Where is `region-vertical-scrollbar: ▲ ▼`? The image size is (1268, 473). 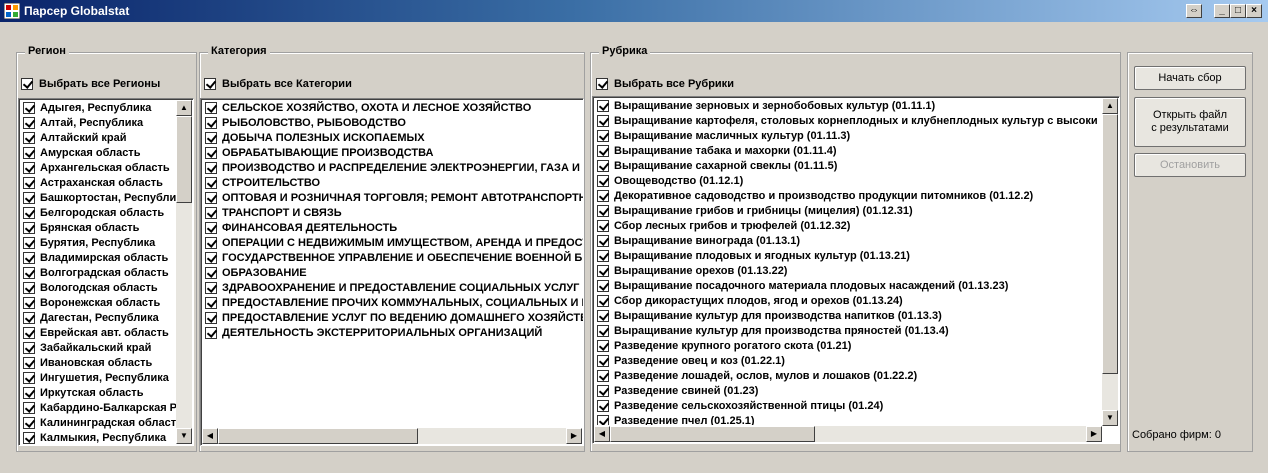 region-vertical-scrollbar: ▲ ▼ is located at coordinates (184, 272).